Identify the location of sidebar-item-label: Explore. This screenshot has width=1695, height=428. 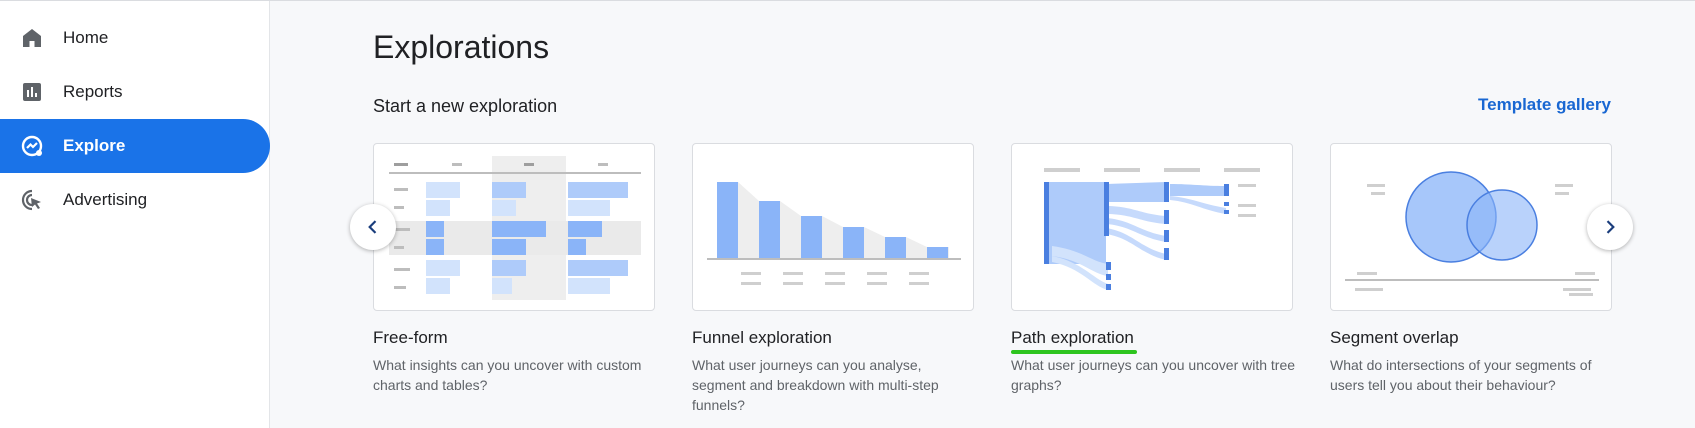
(94, 145).